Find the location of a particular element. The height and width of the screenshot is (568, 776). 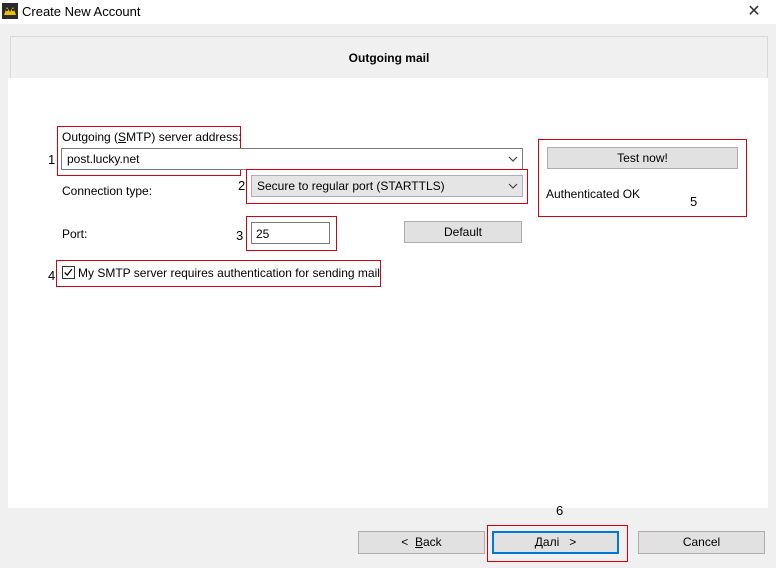

auth-checkbox is located at coordinates (68, 272).